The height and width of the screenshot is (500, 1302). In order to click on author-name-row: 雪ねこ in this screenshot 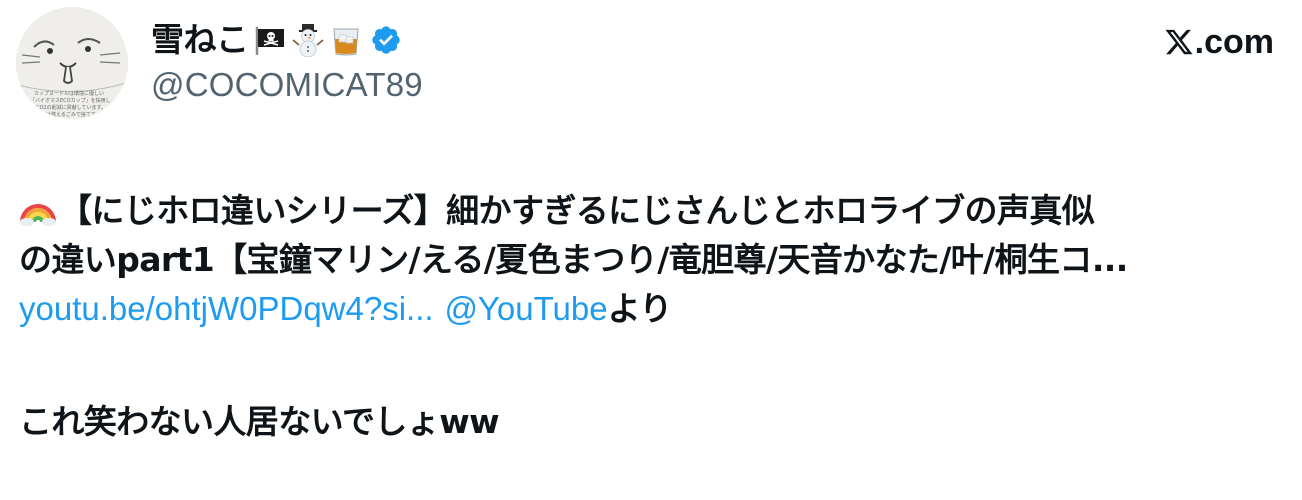, I will do `click(276, 40)`.